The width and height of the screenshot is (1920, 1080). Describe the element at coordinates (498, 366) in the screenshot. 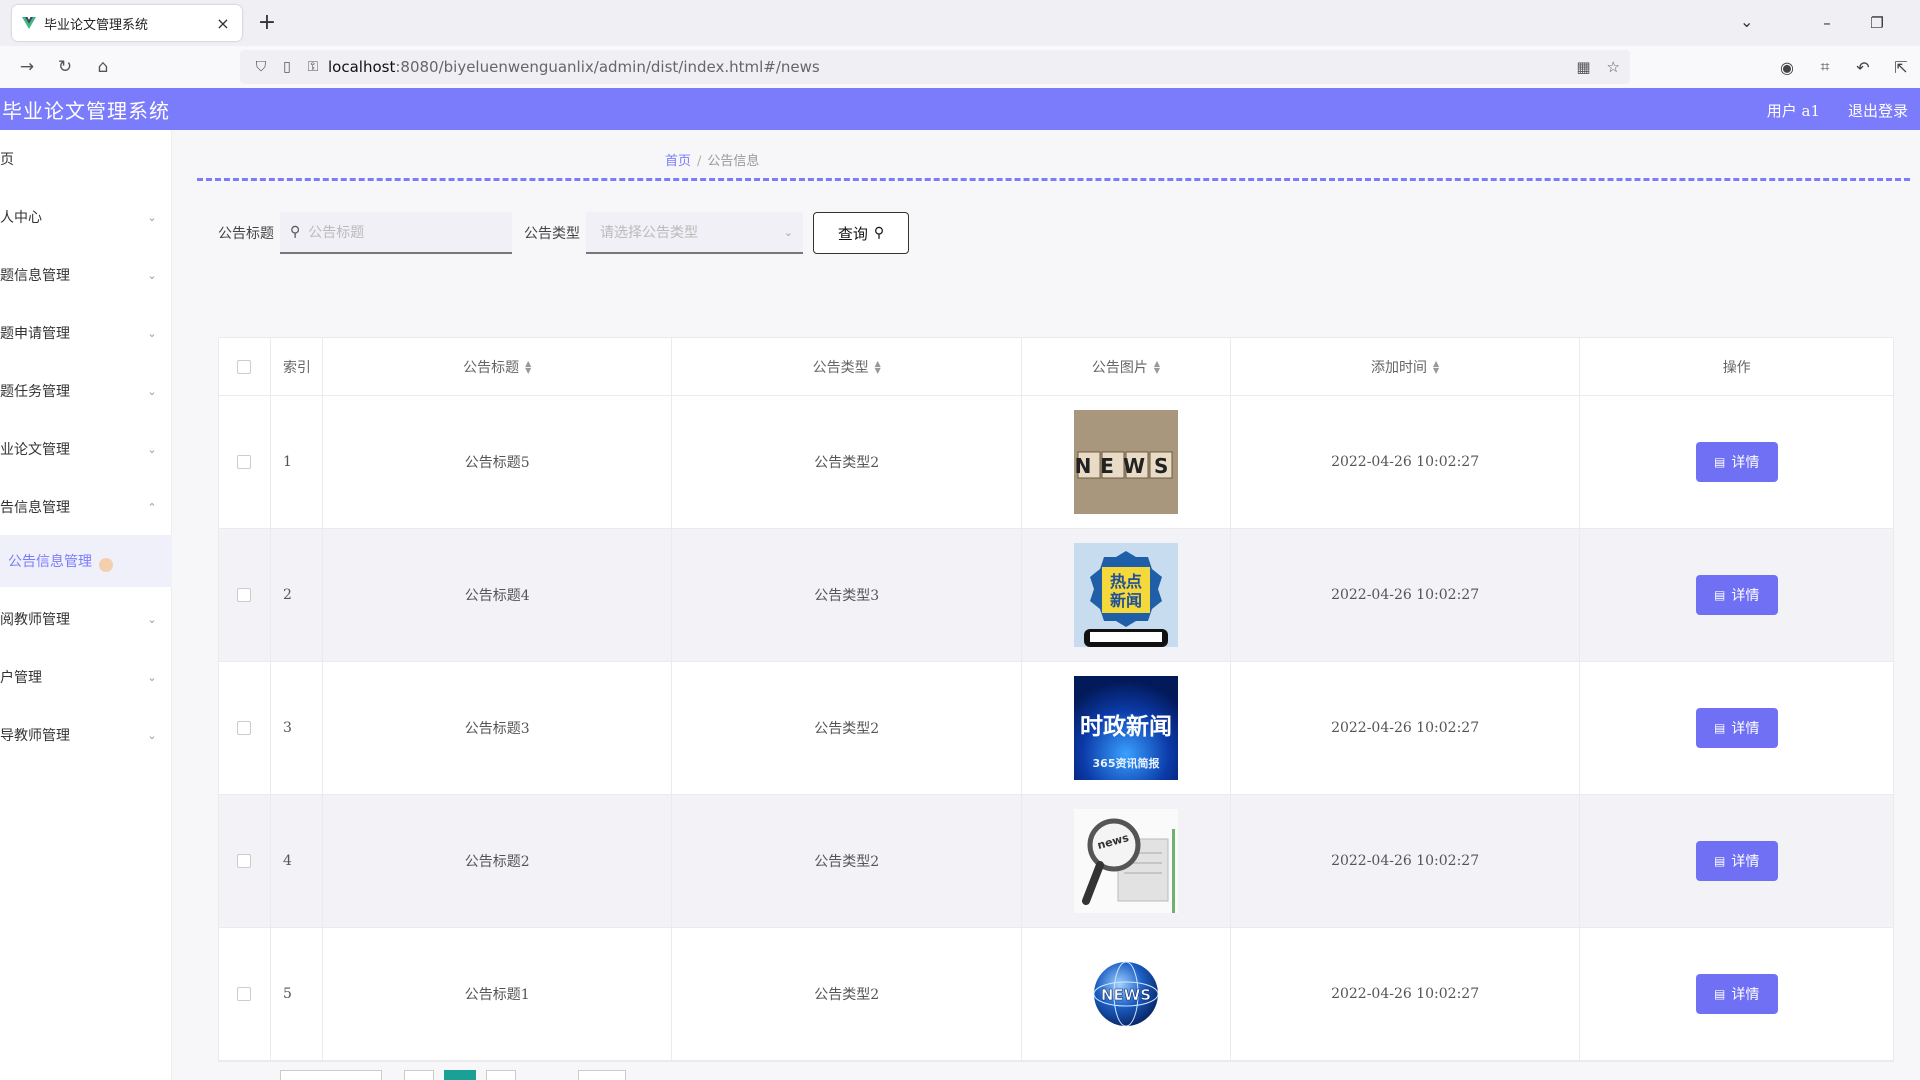

I see `header-title: 公告标题 ▲ ▼` at that location.